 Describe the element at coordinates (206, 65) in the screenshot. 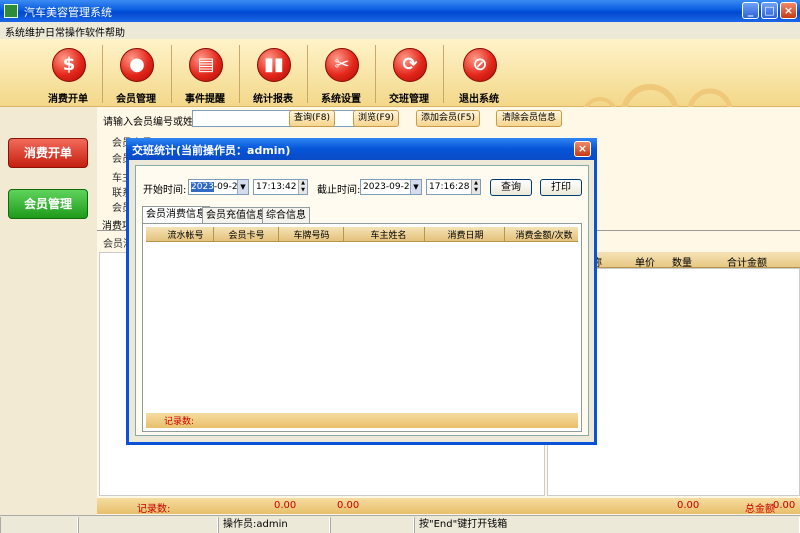

I see `book-icon: ▤` at that location.